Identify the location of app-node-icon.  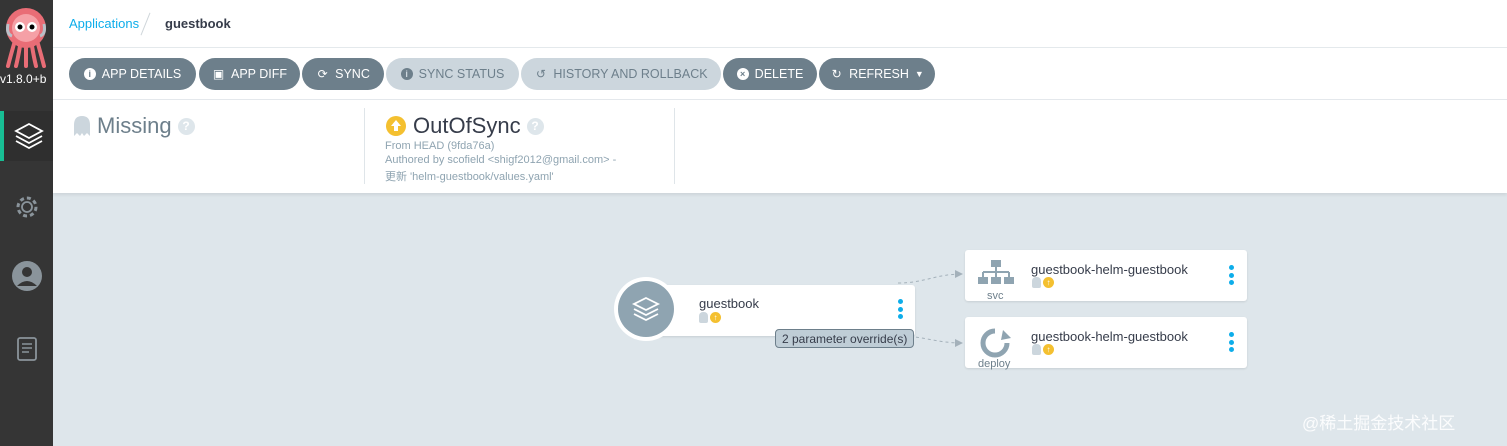
(646, 309).